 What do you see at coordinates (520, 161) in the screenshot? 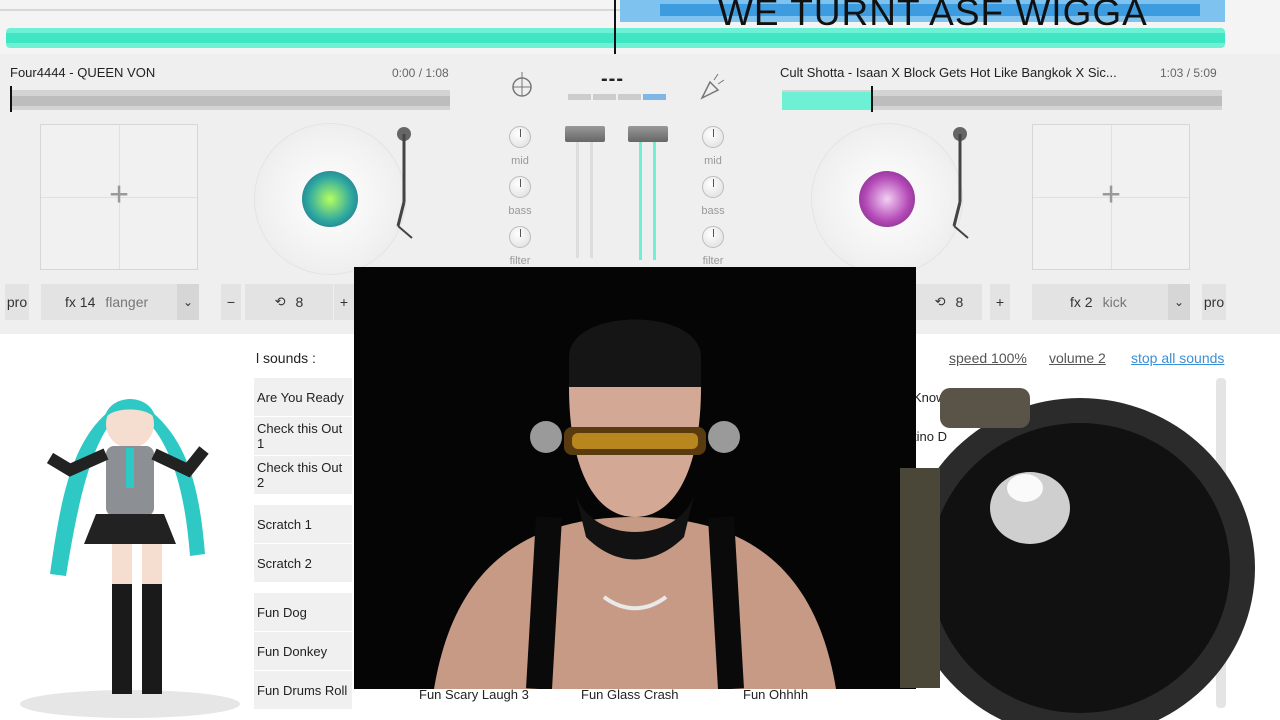
I see `left-mid-label: mid` at bounding box center [520, 161].